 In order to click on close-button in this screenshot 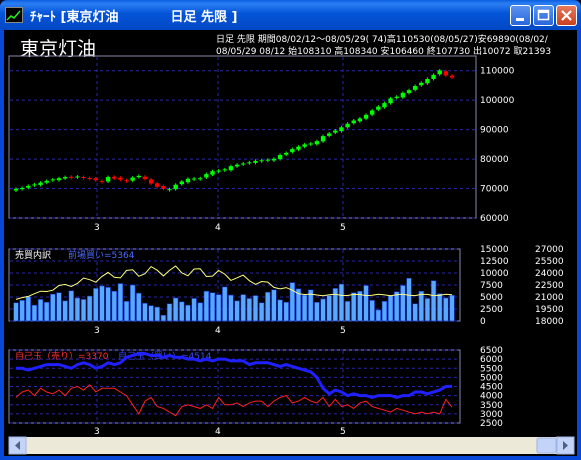, I will do `click(566, 15)`.